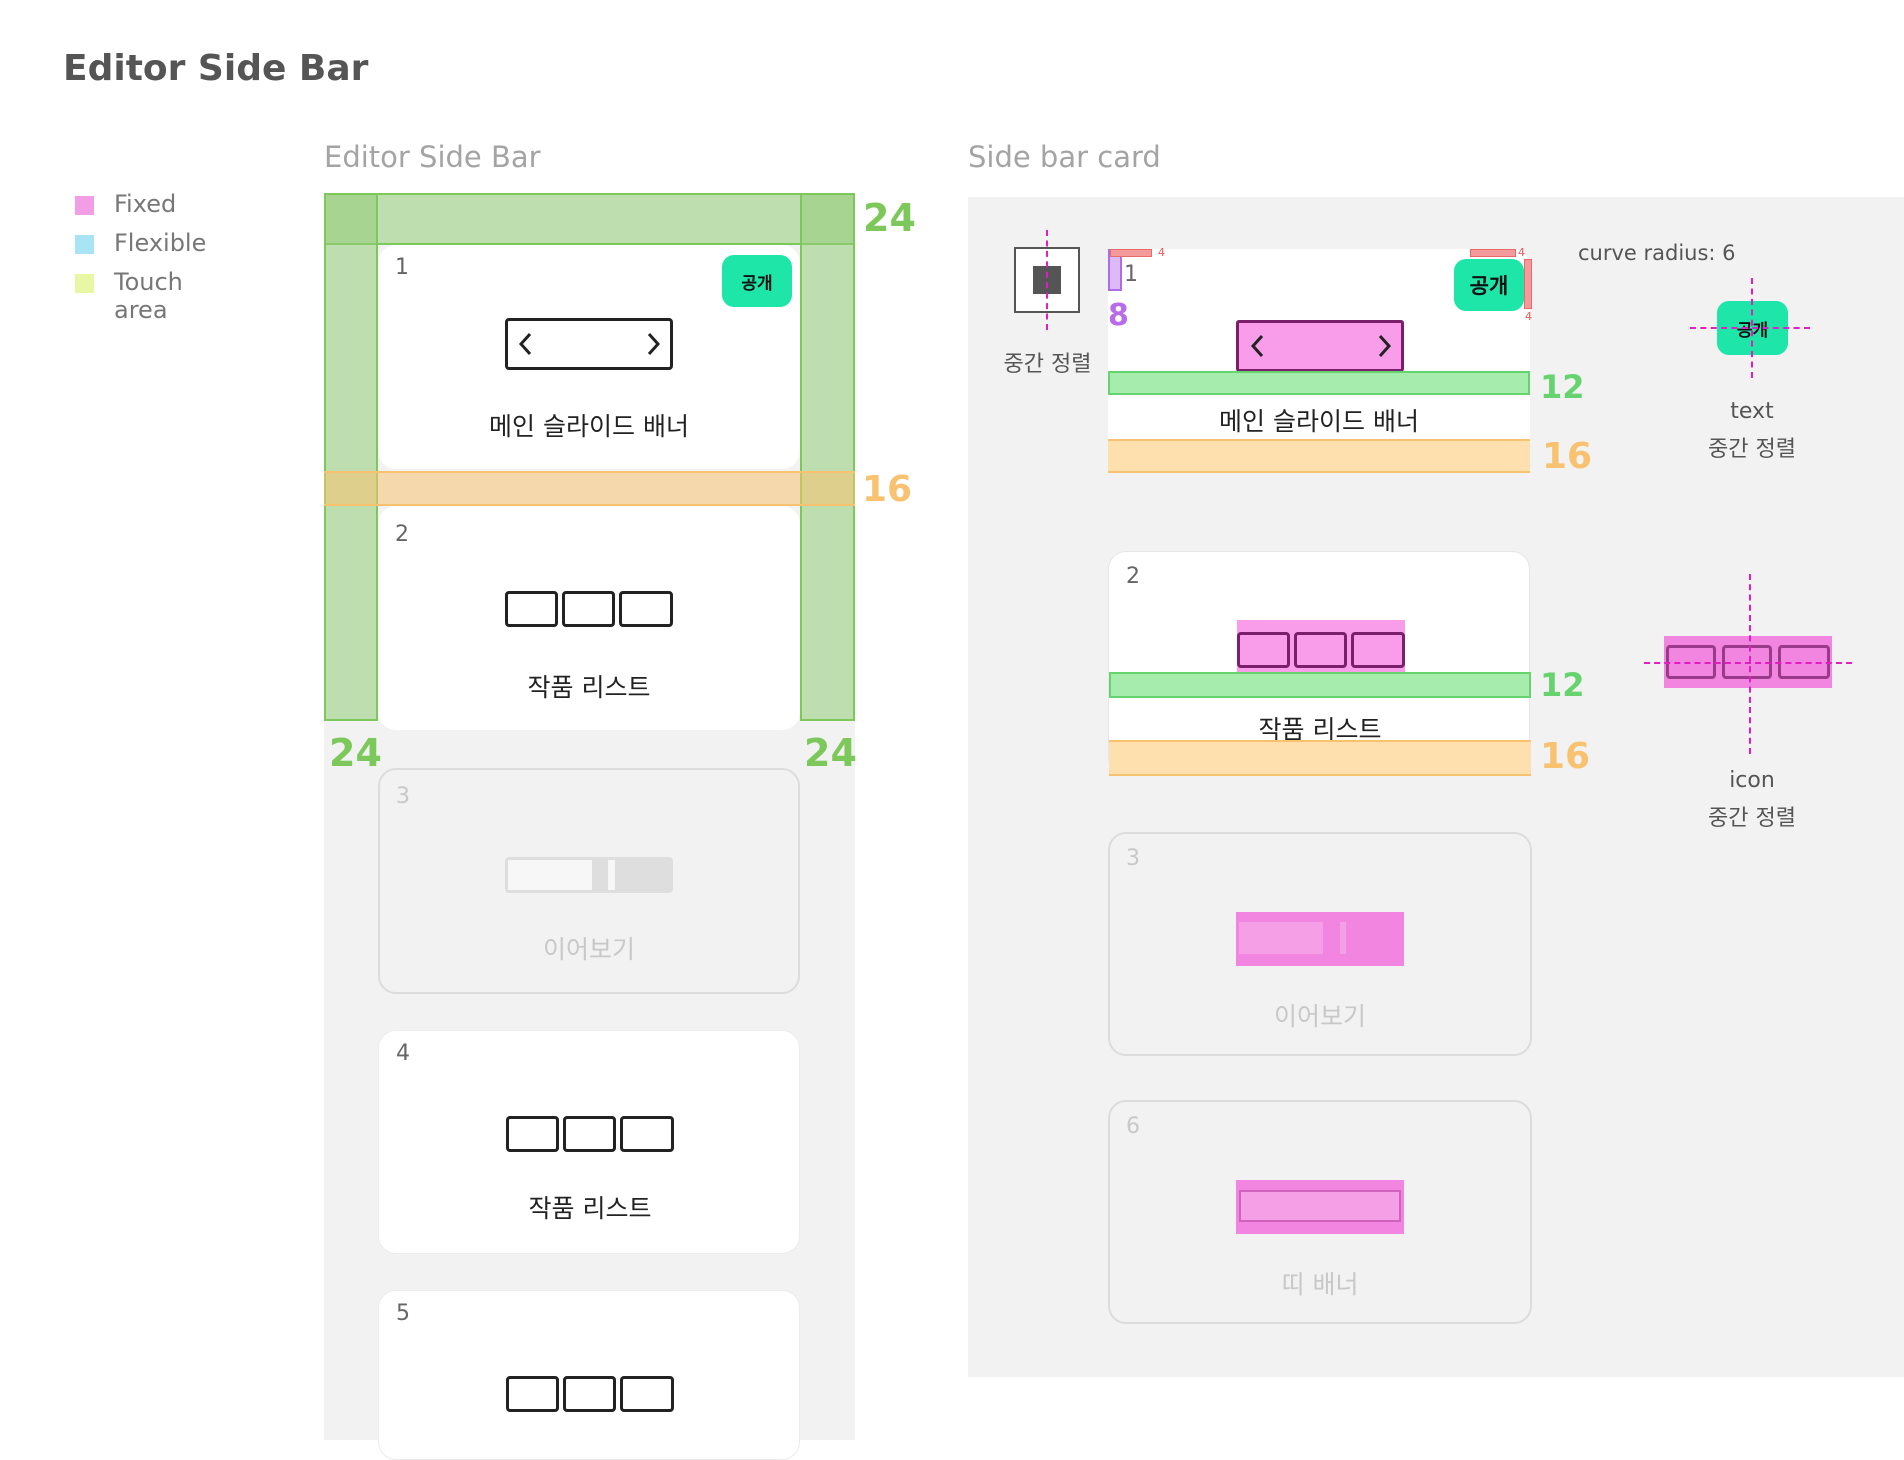 Image resolution: width=1904 pixels, height=1460 pixels. I want to click on badge-offset-num-1: 4, so click(1161, 252).